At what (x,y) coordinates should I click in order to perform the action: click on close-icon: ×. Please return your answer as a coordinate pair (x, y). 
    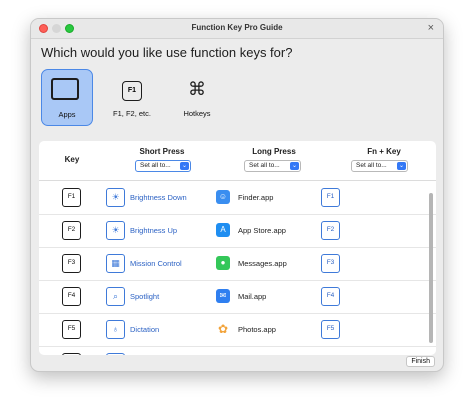
    Looking at the image, I should click on (431, 28).